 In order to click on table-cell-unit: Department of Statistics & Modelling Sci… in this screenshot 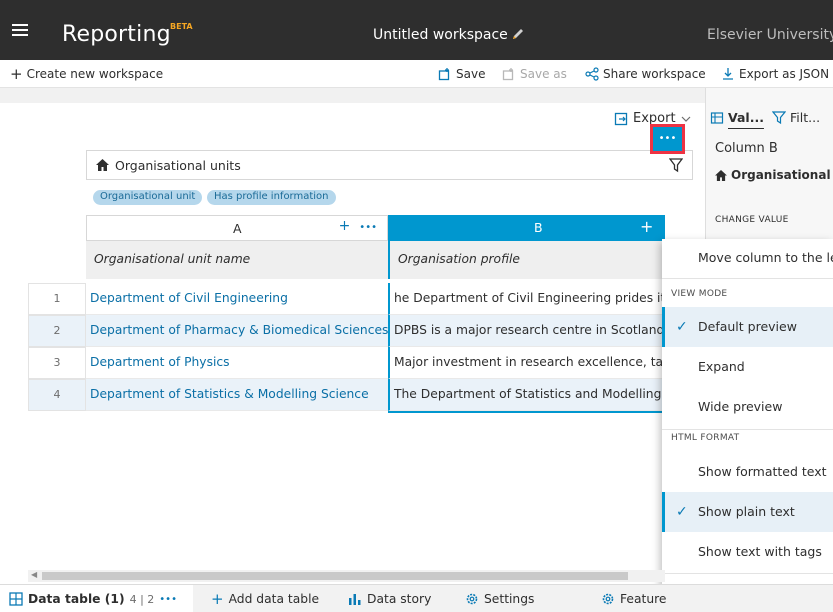, I will do `click(237, 395)`.